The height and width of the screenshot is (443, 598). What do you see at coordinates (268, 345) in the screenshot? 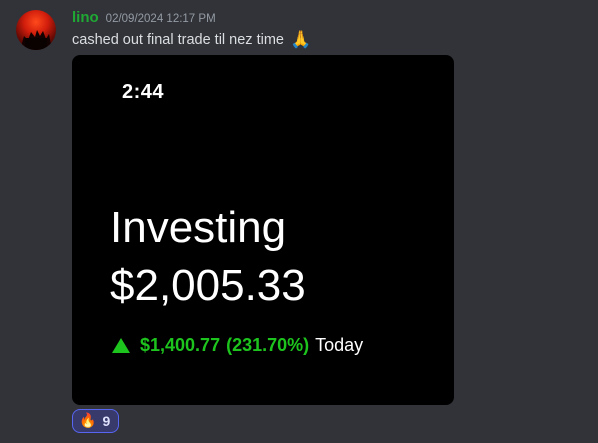
I see `change-percent: (231.70%)` at bounding box center [268, 345].